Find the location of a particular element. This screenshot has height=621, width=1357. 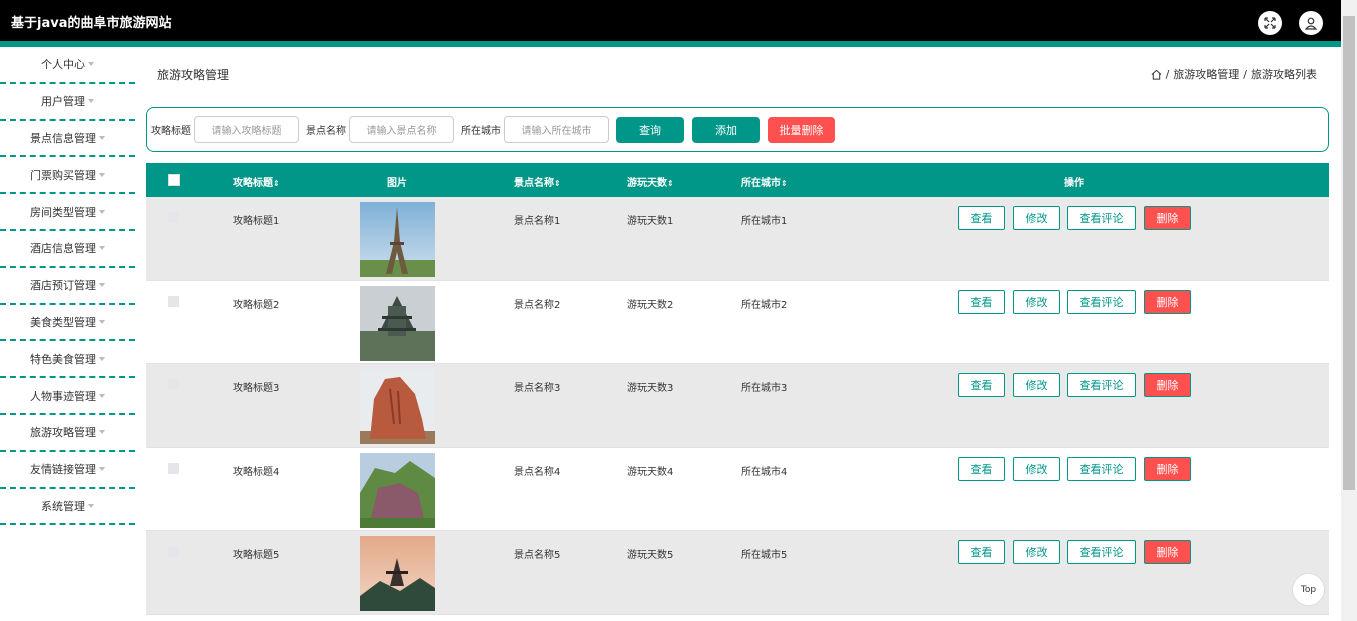

sidebar-item-figures: 人物事迹管理 is located at coordinates (67, 396).